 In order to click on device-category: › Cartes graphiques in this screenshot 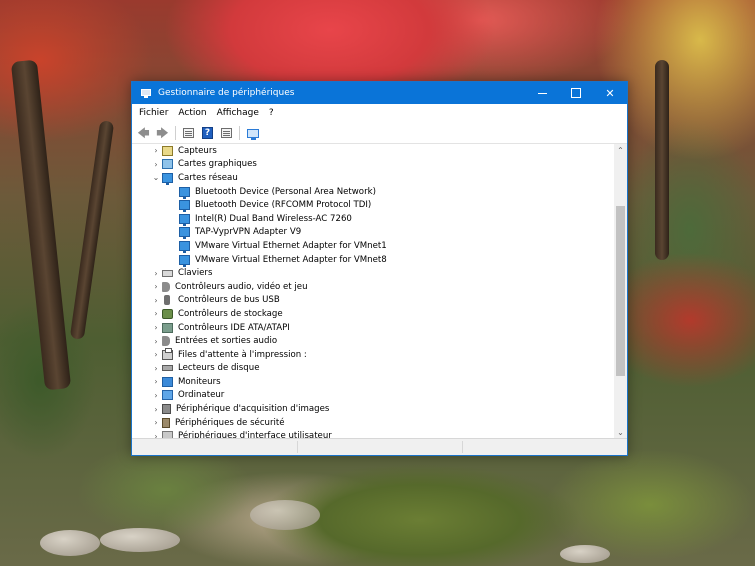, I will do `click(373, 165)`.